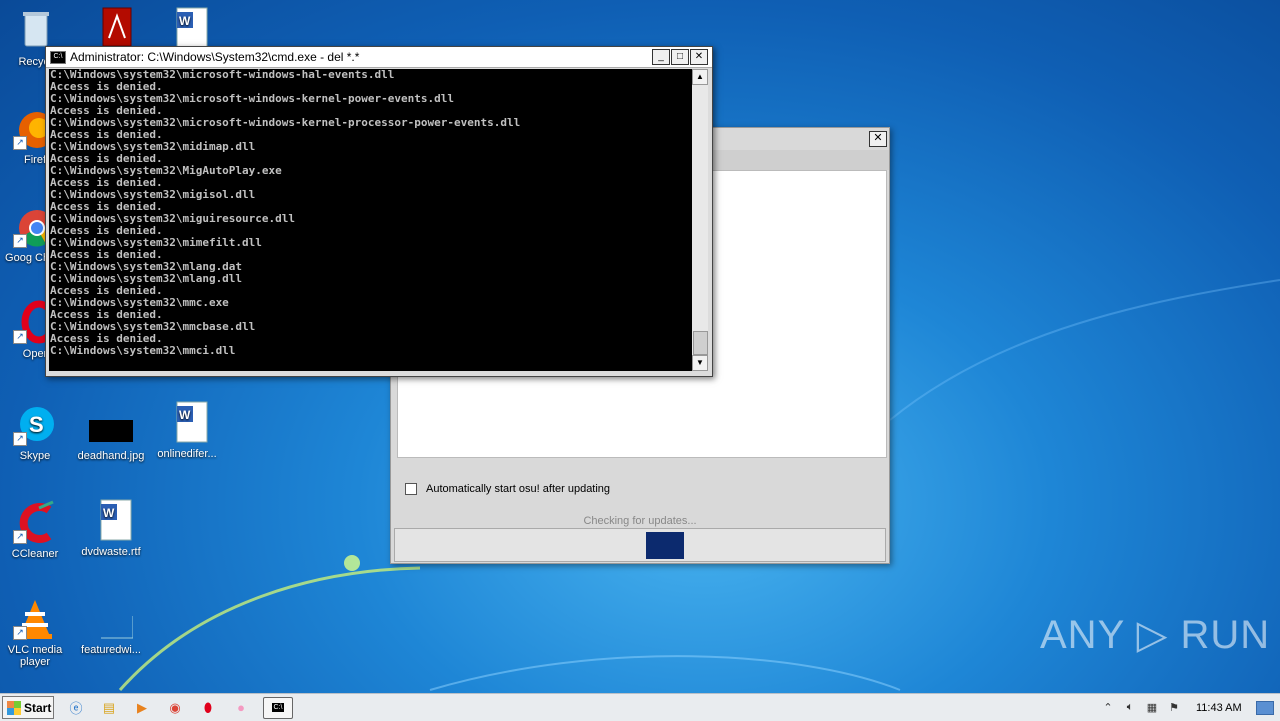 Image resolution: width=1280 pixels, height=721 pixels. I want to click on acrobat-icon, so click(111, 28).